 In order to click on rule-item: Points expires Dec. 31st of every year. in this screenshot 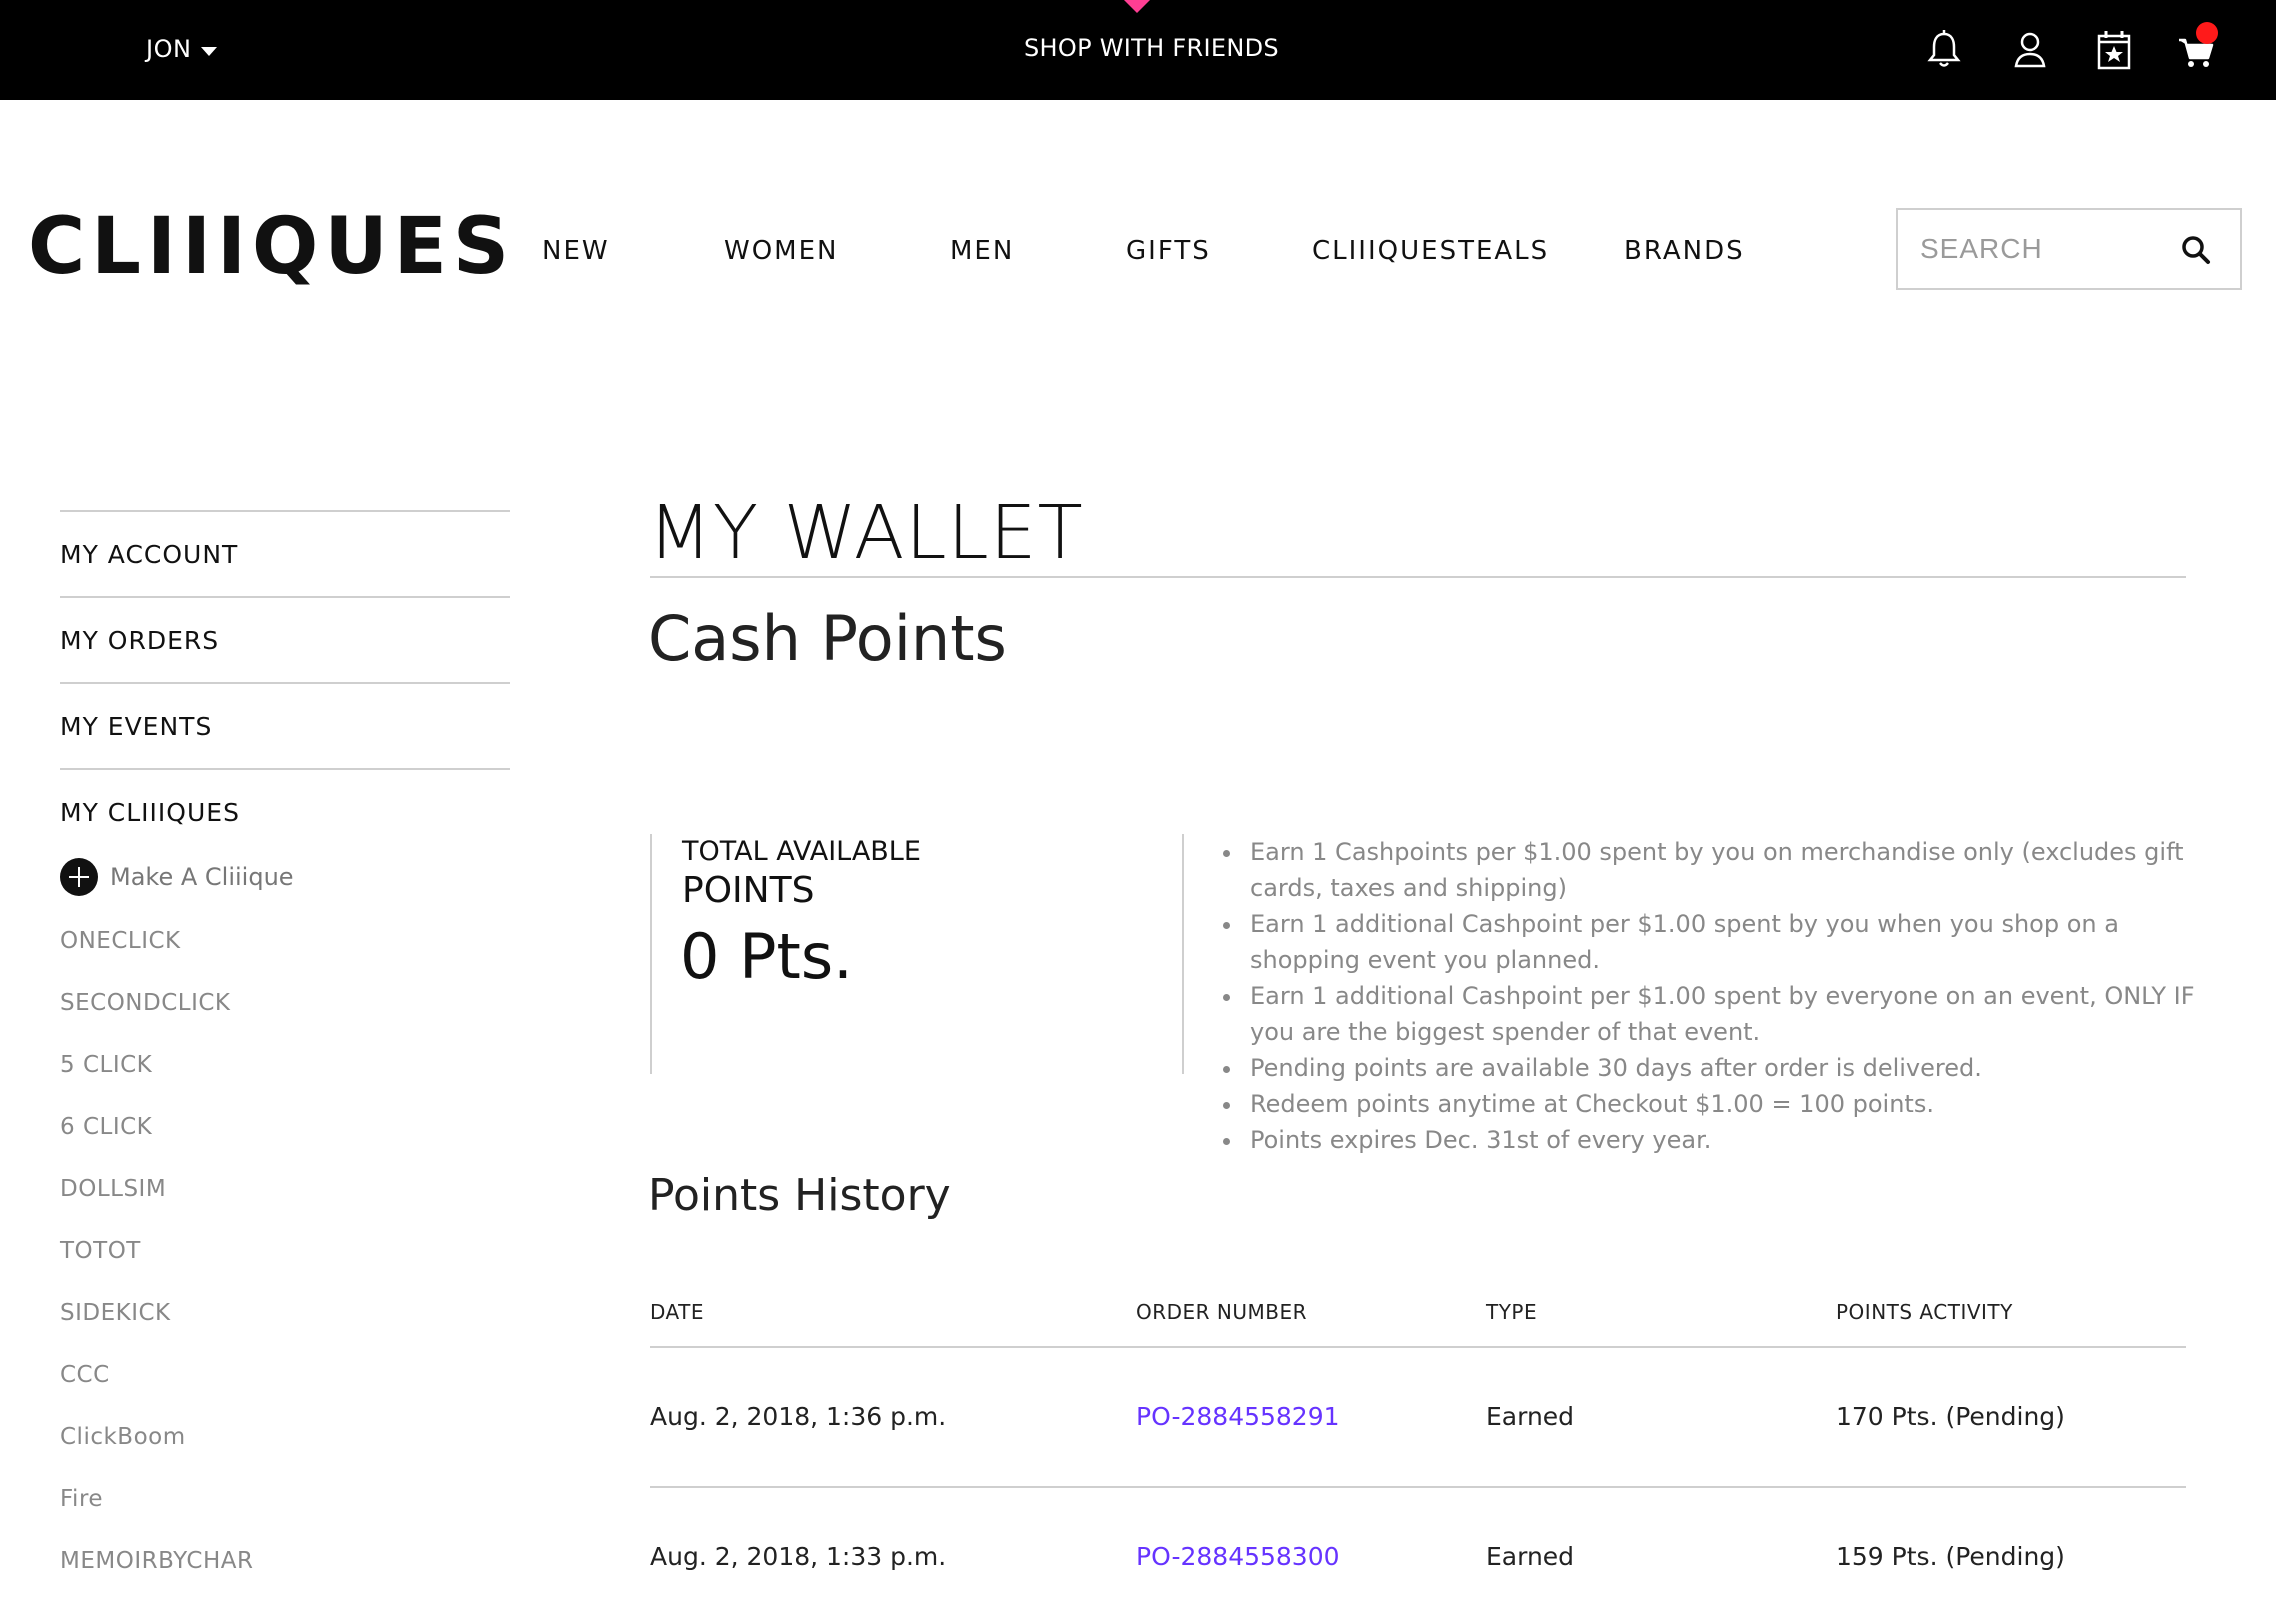, I will do `click(1734, 1140)`.